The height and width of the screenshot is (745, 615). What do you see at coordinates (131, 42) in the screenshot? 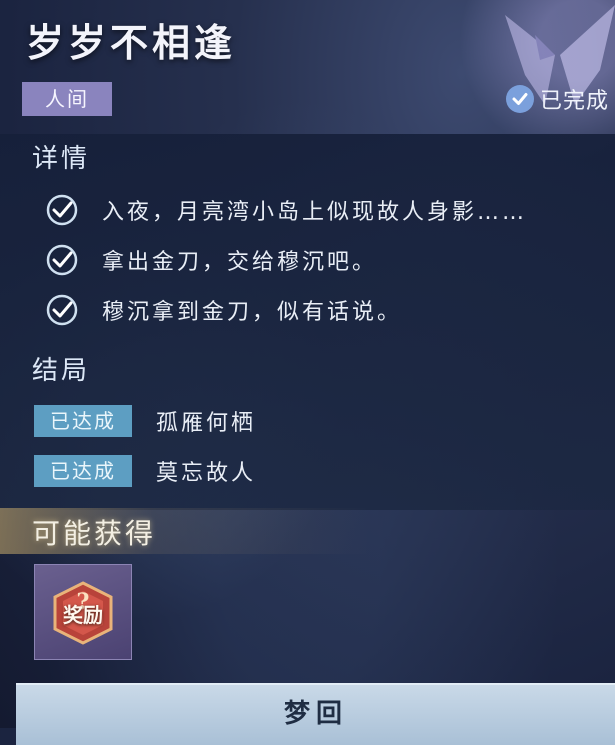
I see `quest-title: 岁岁不相逢` at bounding box center [131, 42].